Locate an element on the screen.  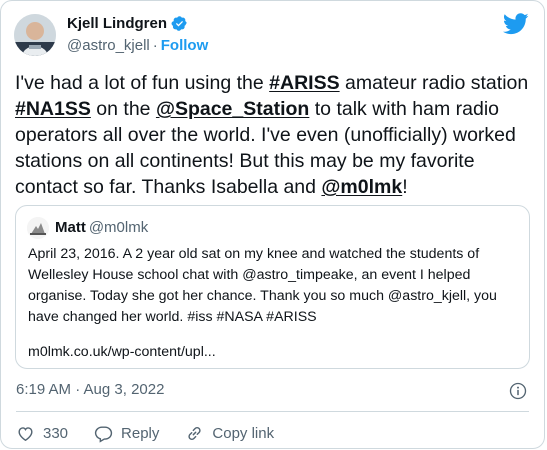
author-name-row: Kjell Lindgren is located at coordinates (127, 23).